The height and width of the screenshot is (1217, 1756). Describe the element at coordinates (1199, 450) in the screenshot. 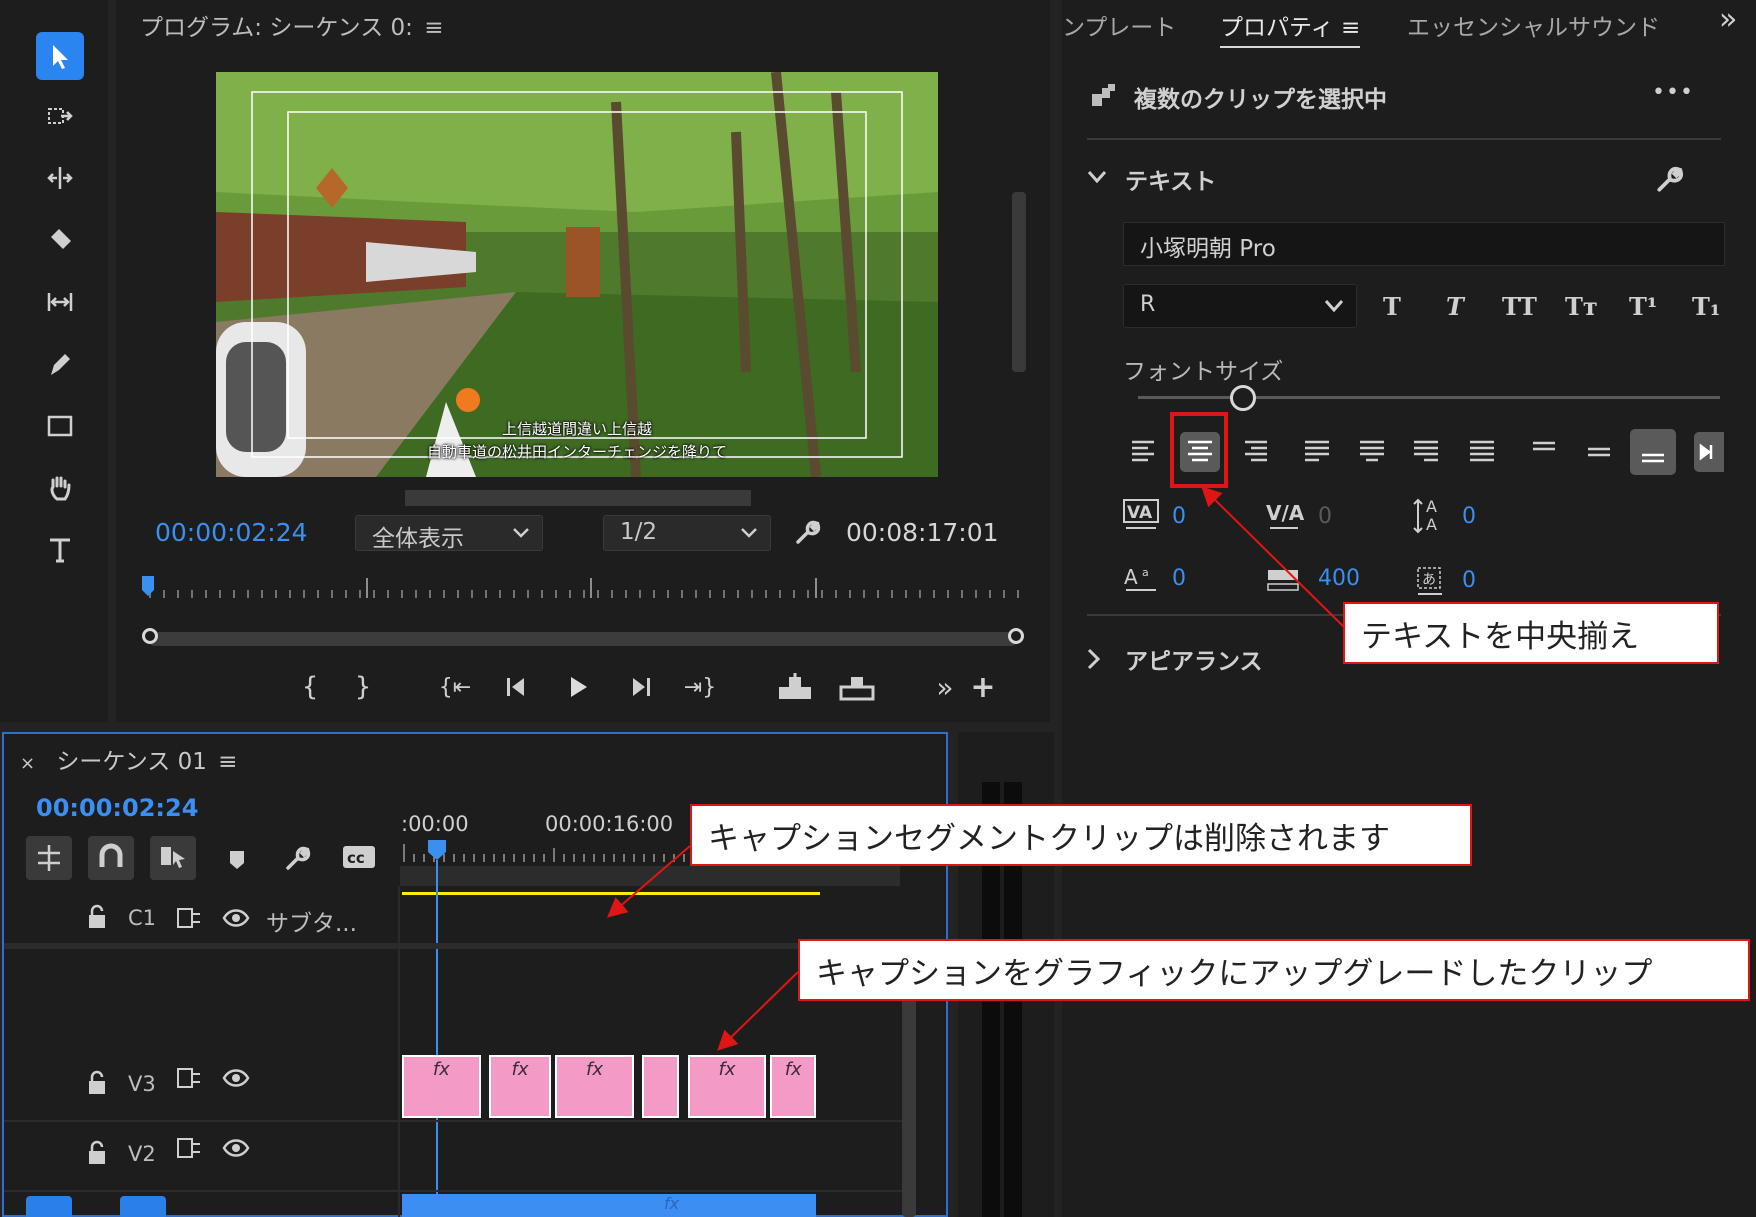

I see `center-align-highlight-box` at that location.